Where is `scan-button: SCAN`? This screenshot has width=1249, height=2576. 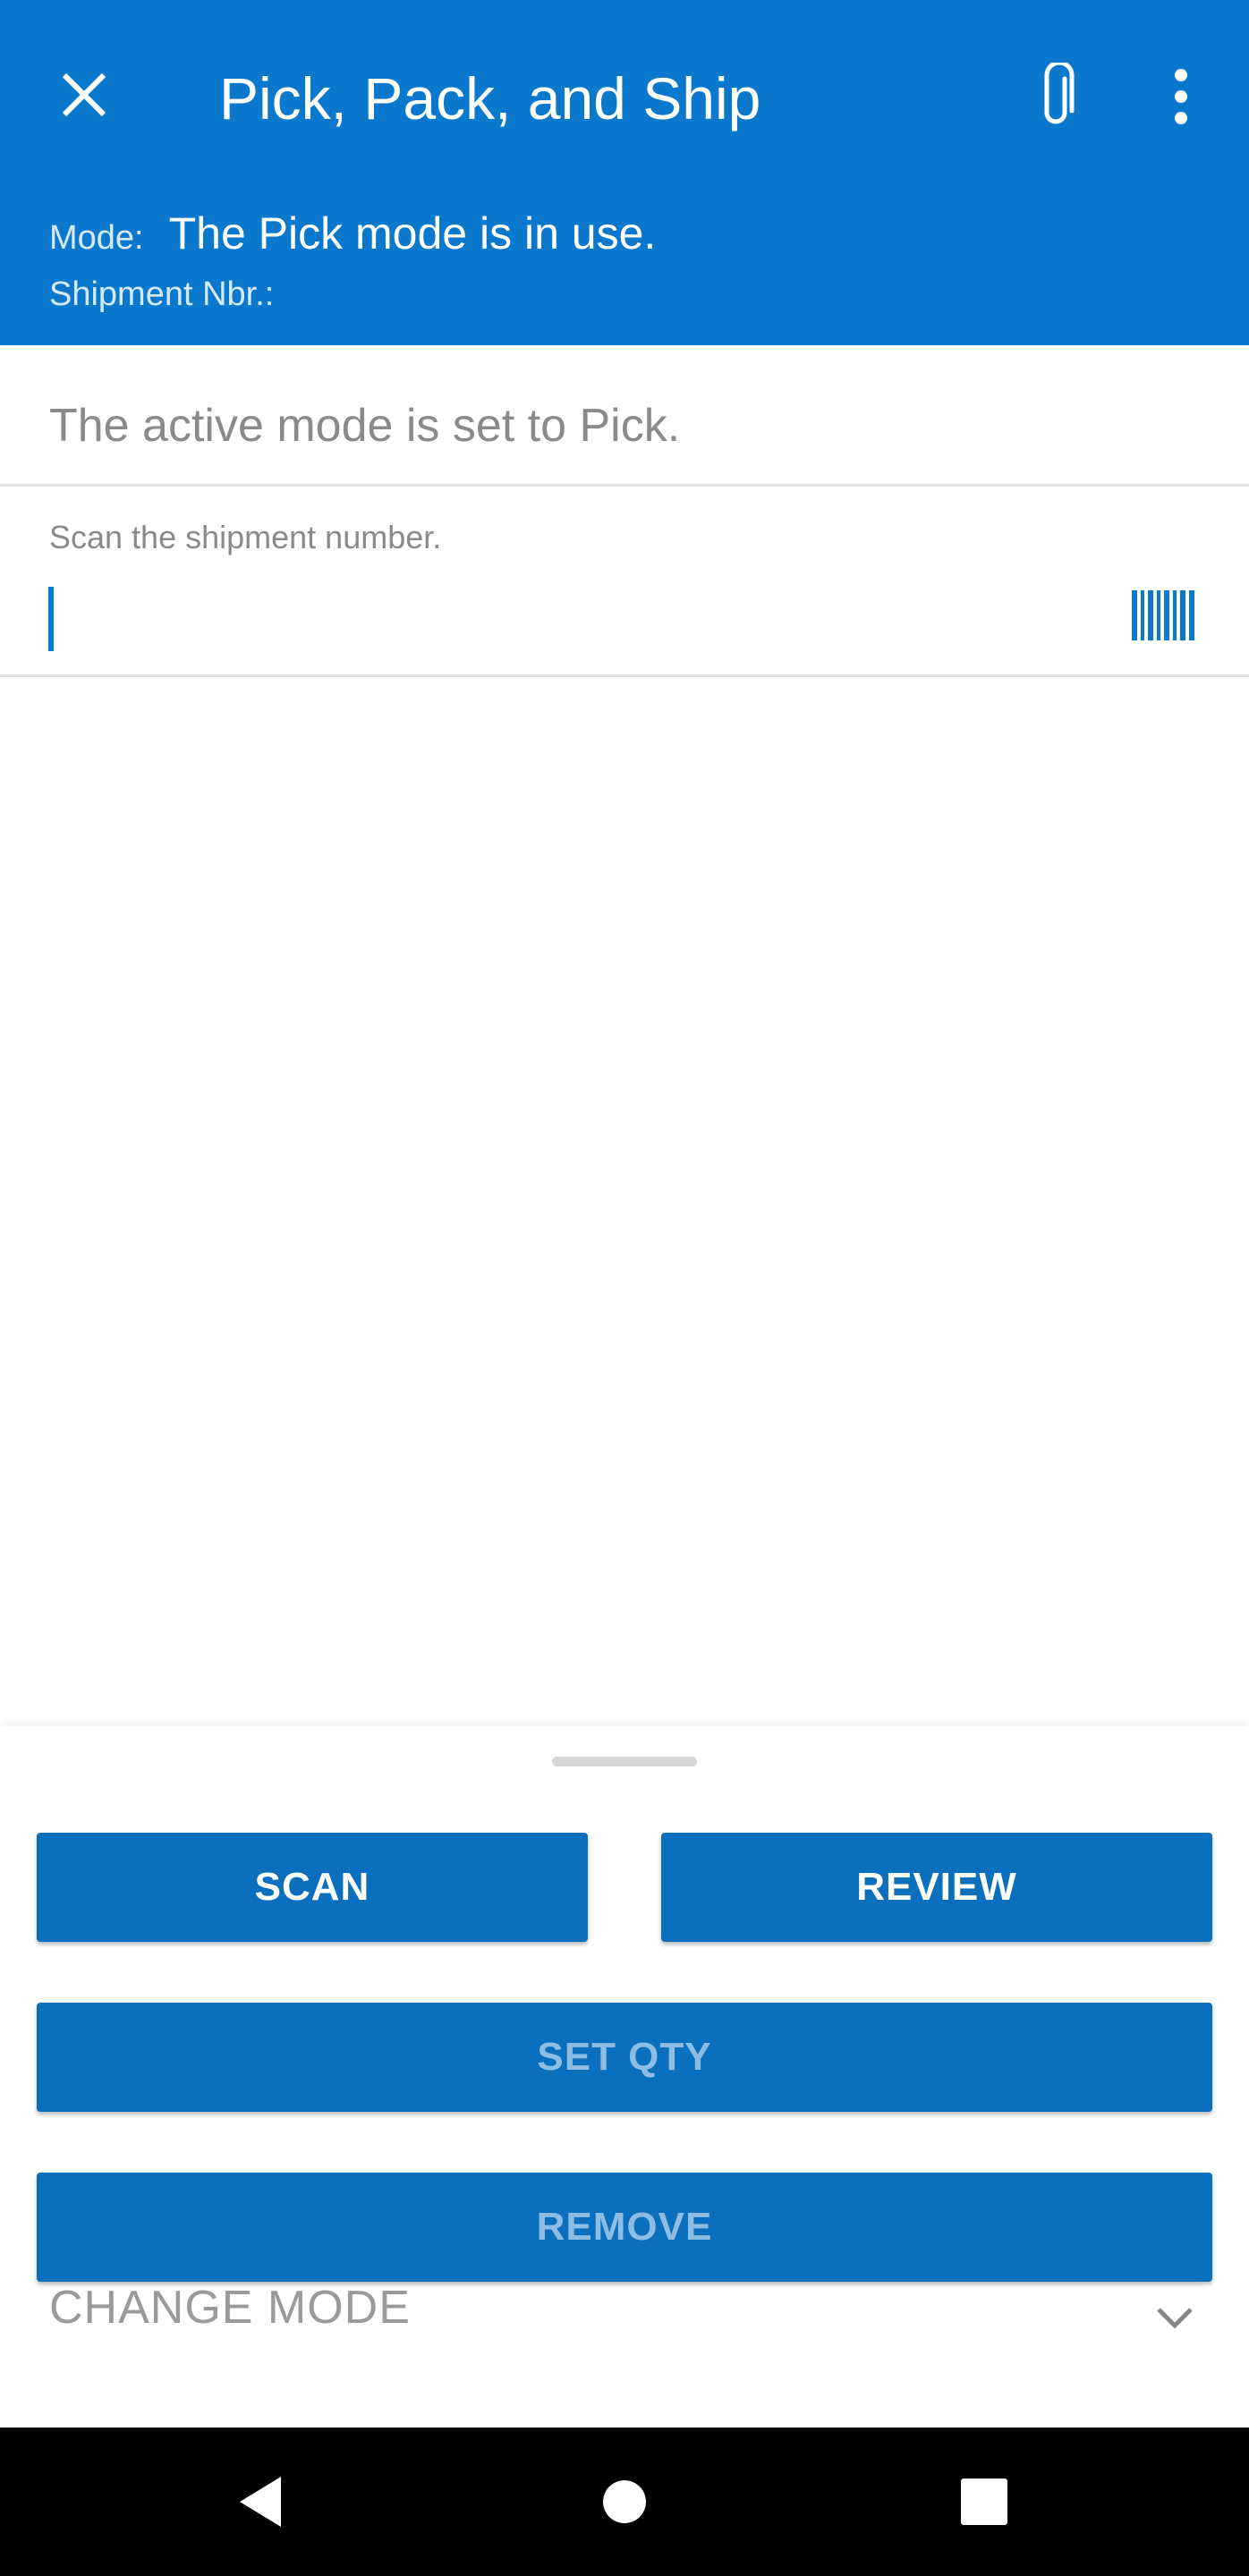
scan-button: SCAN is located at coordinates (312, 1887).